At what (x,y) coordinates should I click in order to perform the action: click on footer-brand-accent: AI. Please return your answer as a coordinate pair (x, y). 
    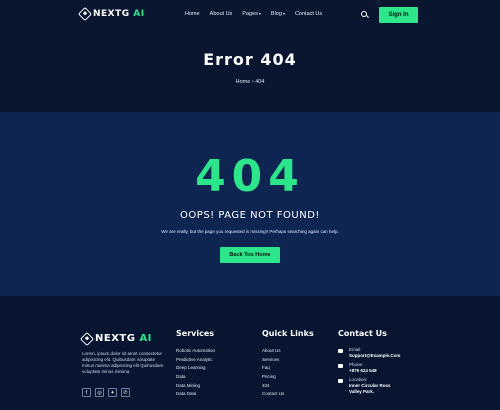
    Looking at the image, I should click on (145, 338).